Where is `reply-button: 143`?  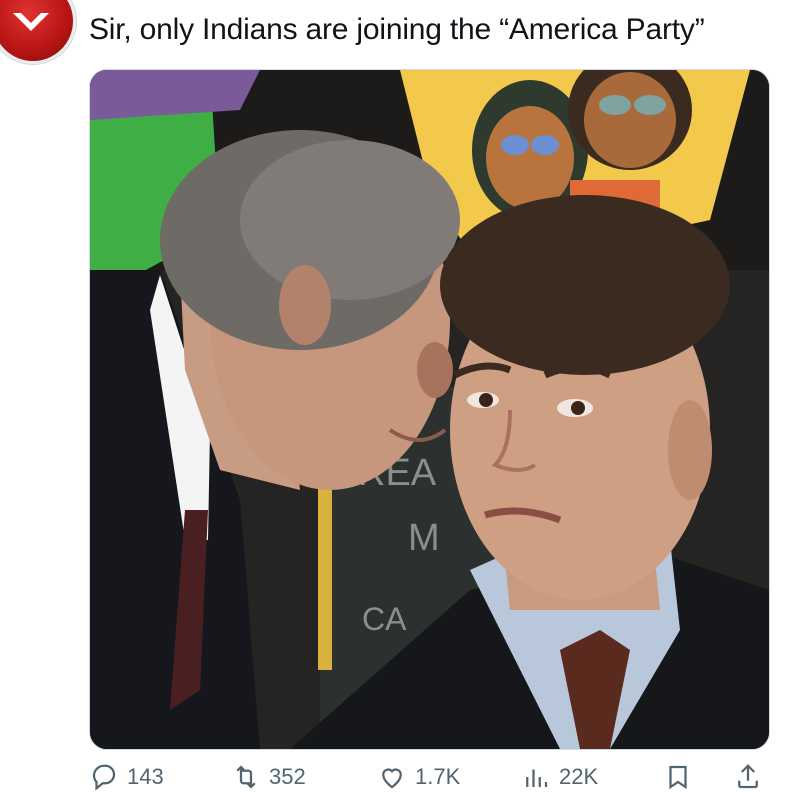 reply-button: 143 is located at coordinates (126, 777).